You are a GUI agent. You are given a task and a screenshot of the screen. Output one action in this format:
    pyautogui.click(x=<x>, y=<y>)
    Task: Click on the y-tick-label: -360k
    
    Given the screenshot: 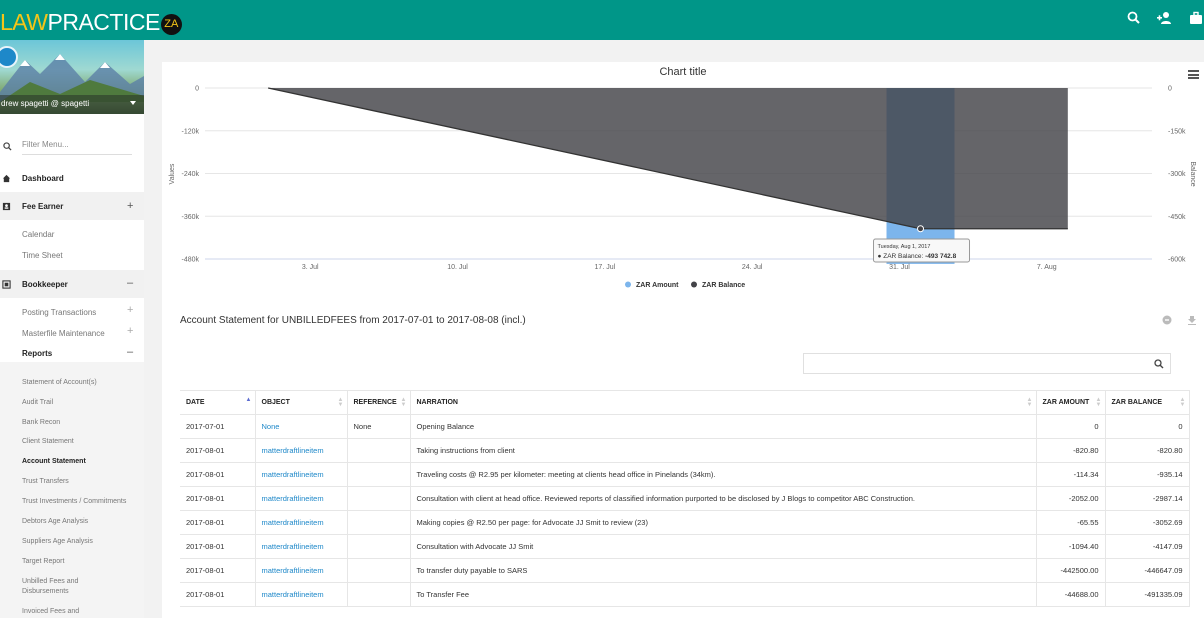 What is the action you would take?
    pyautogui.click(x=190, y=217)
    